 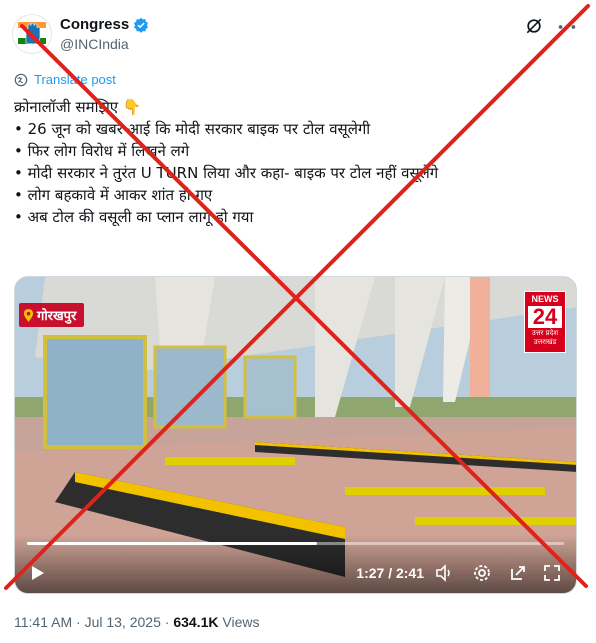 What do you see at coordinates (567, 27) in the screenshot?
I see `more-icon` at bounding box center [567, 27].